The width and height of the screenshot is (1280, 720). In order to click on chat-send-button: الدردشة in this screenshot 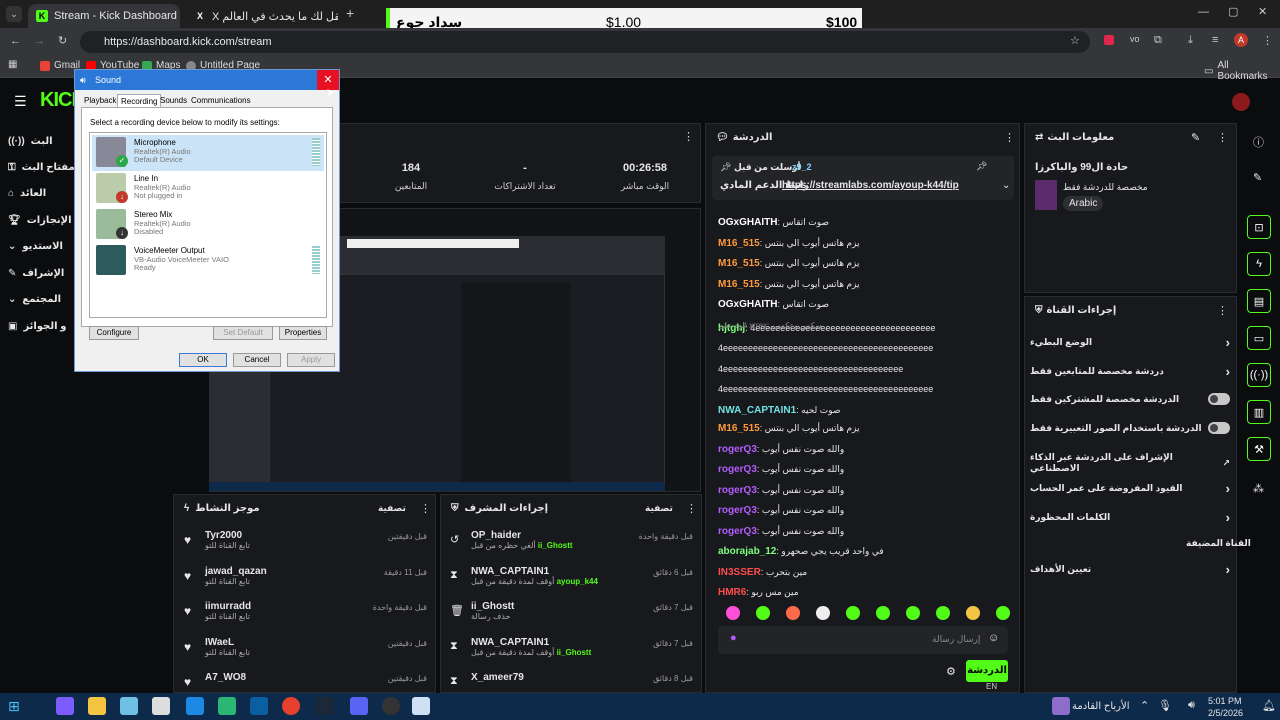, I will do `click(987, 671)`.